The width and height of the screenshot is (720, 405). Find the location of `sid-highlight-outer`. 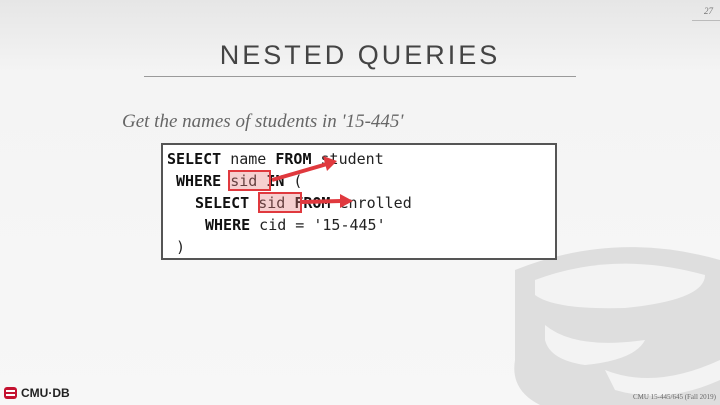

sid-highlight-outer is located at coordinates (249, 180).